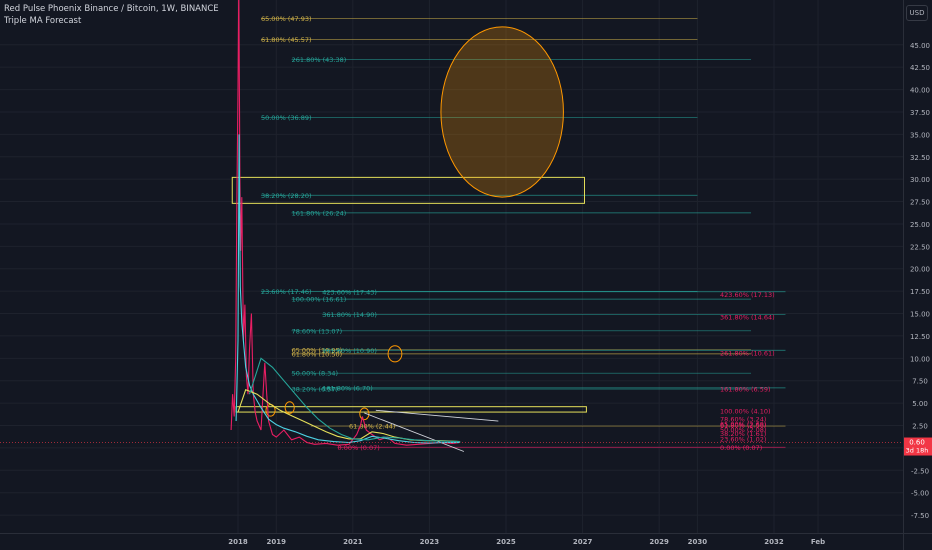 The height and width of the screenshot is (550, 932). Describe the element at coordinates (920, 516) in the screenshot. I see `price-tick-label: -7.50` at that location.